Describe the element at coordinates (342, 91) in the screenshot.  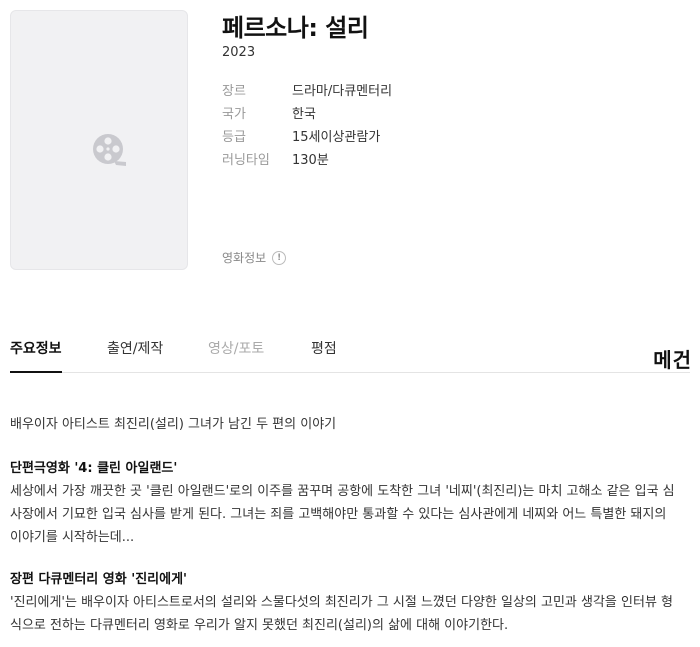
I see `info-value: 드라마/다큐멘터리` at that location.